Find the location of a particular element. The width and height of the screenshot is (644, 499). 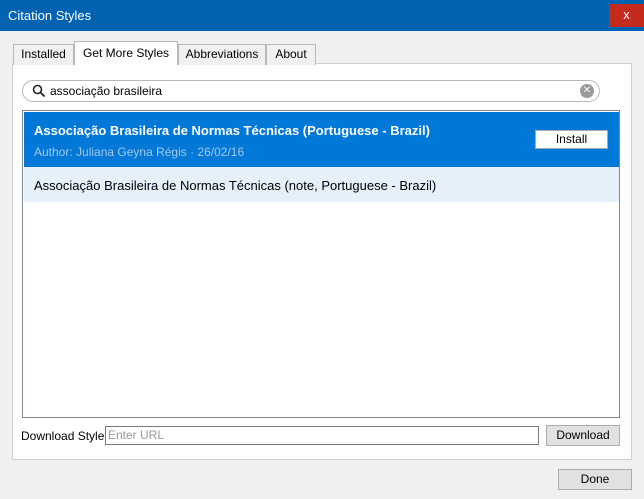

tab-abbreviations: Abbreviations is located at coordinates (222, 54).